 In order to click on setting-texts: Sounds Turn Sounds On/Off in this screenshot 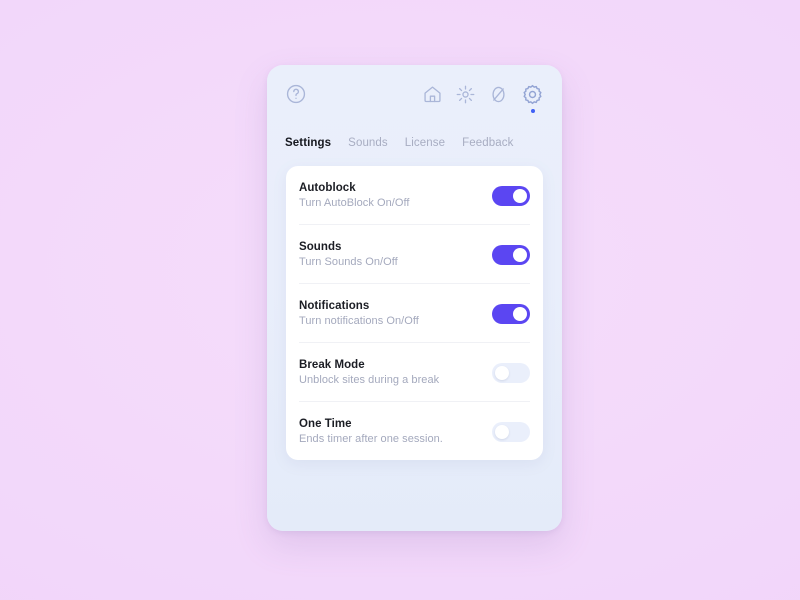, I will do `click(348, 254)`.